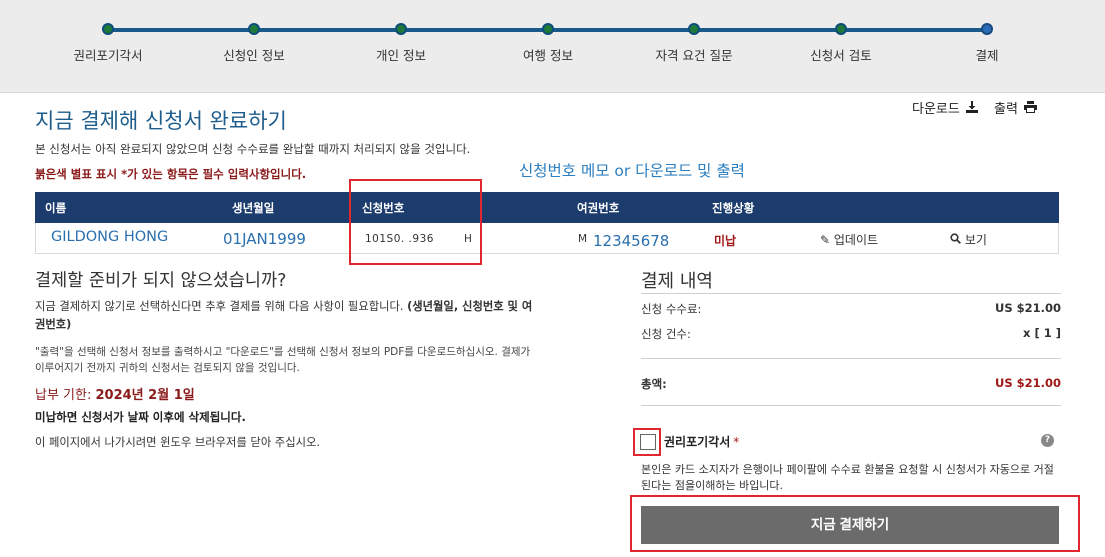  I want to click on help-icon: ?, so click(1047, 440).